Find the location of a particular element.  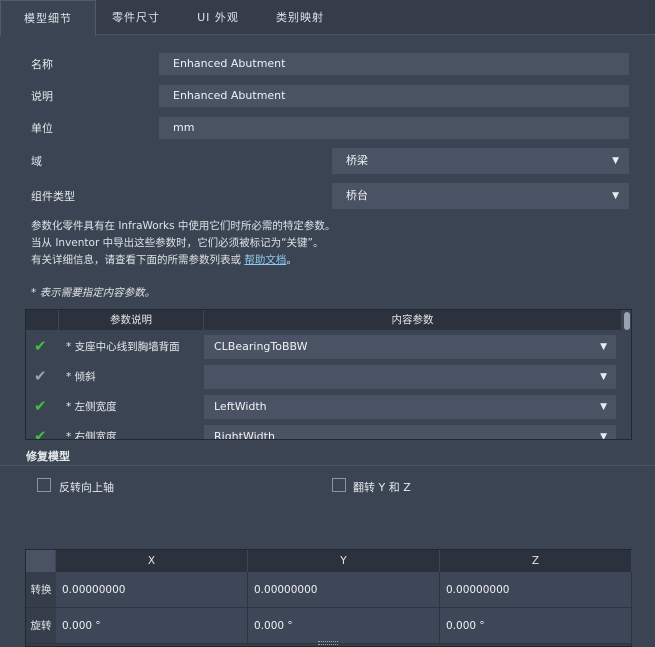

flip-up-axis-label: 反转向上轴 is located at coordinates (86, 487).